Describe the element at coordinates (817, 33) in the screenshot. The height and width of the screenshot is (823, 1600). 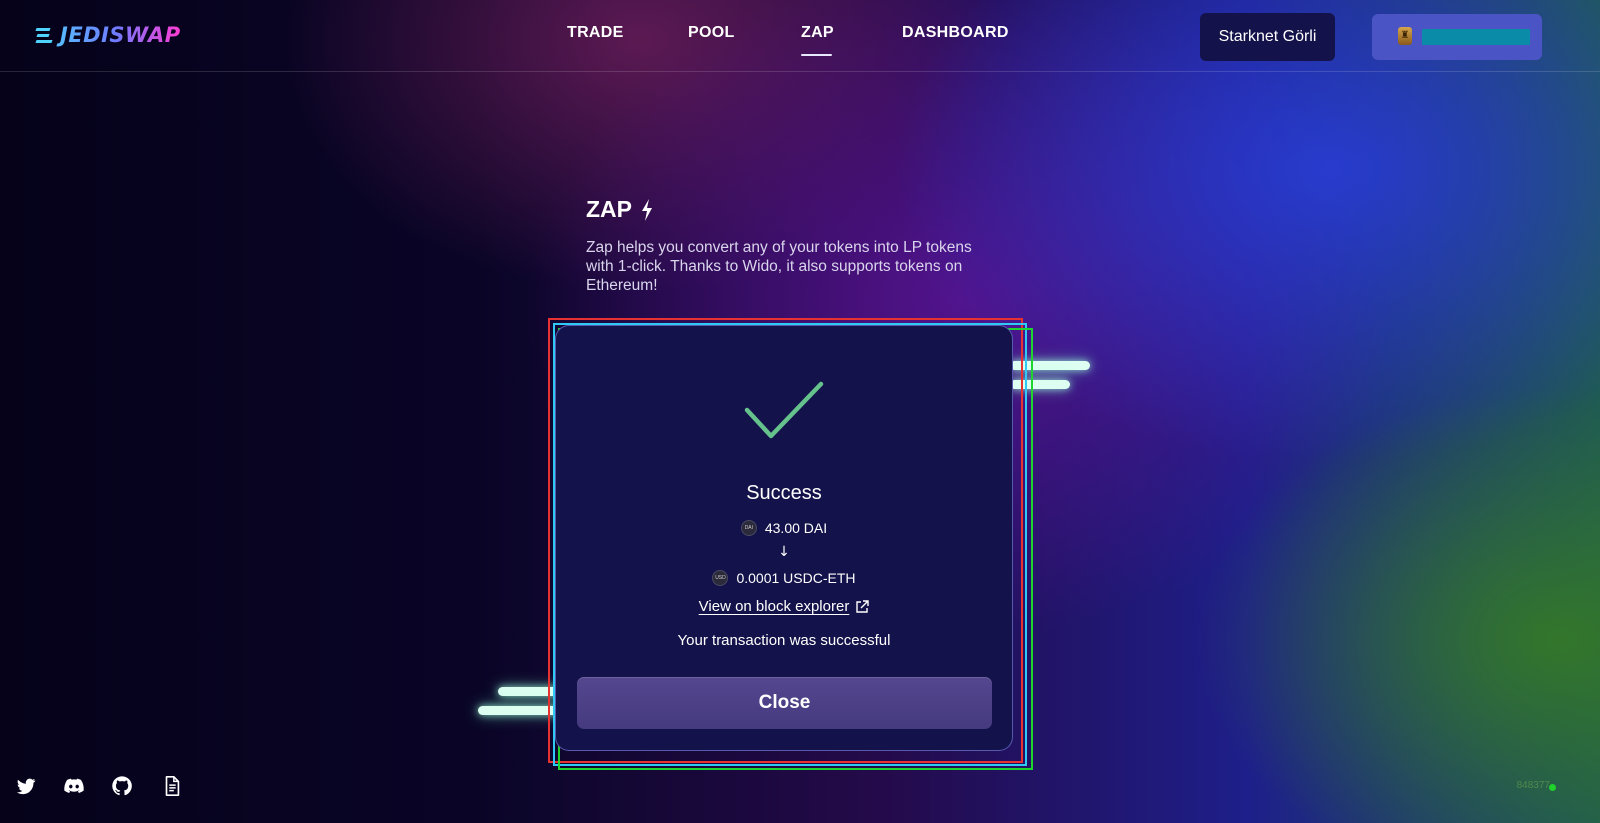
I see `nav-item-zap: ZAP` at that location.